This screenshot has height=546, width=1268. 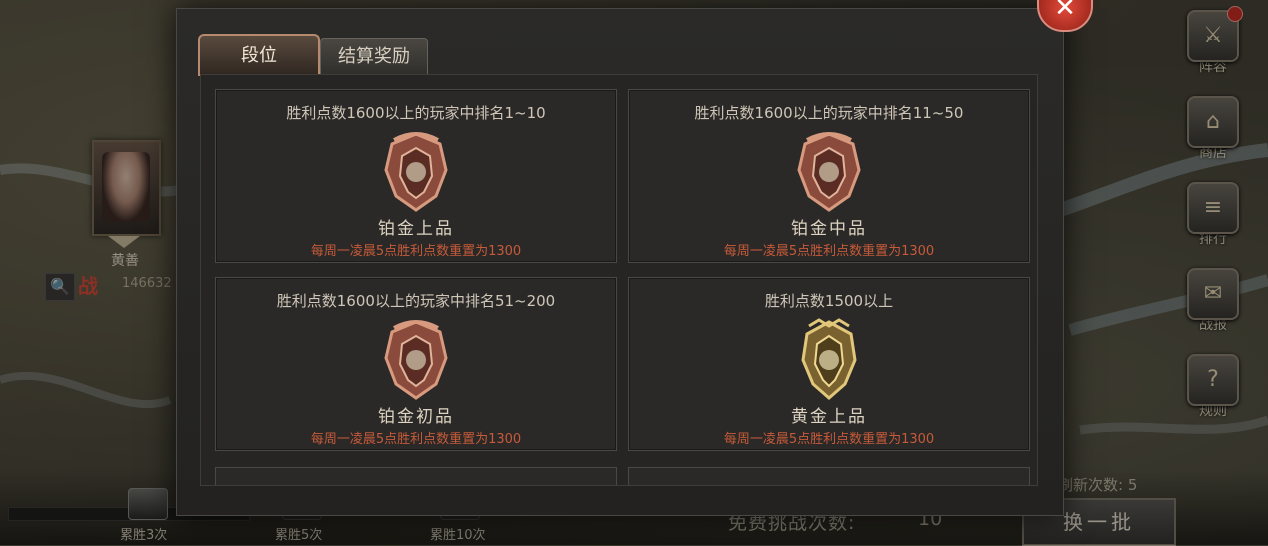 What do you see at coordinates (829, 113) in the screenshot?
I see `tier-requirement: 胜利点数1600以上的玩家中排名11~50` at bounding box center [829, 113].